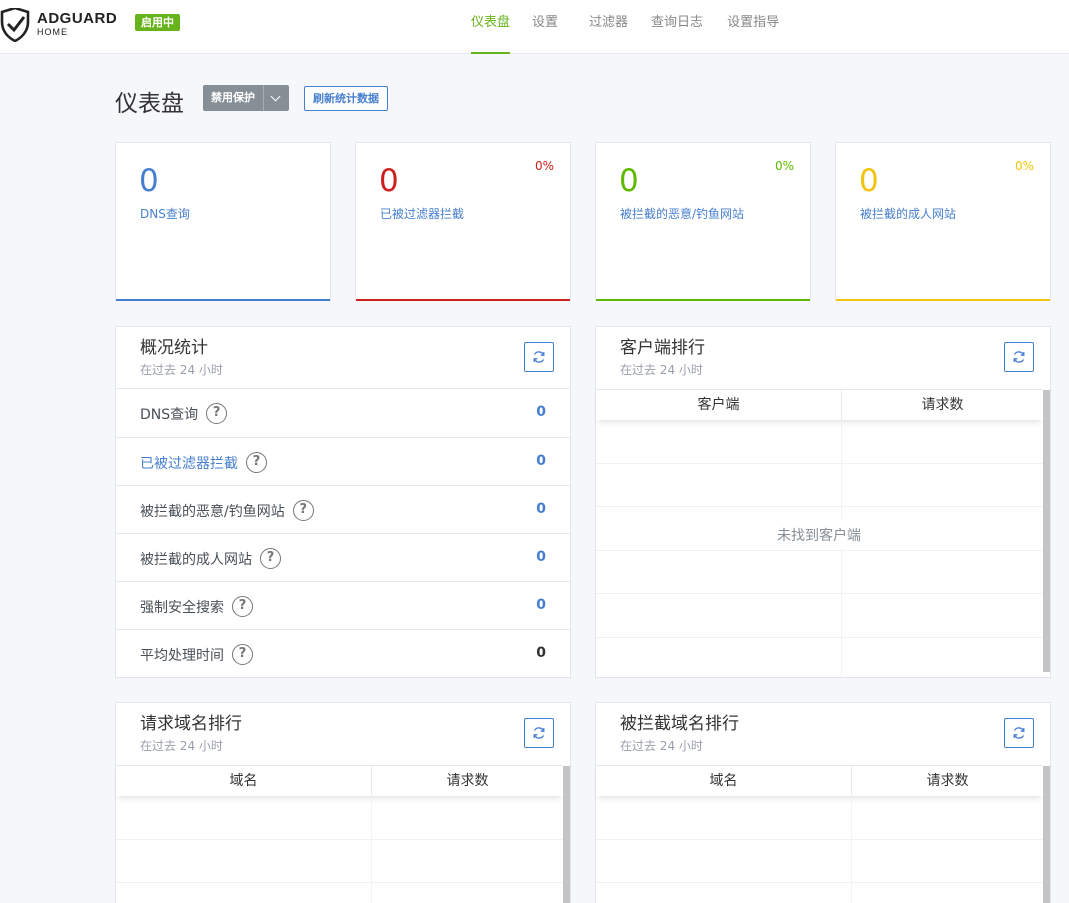 This screenshot has width=1069, height=903. I want to click on row-label-text: DNS查询, so click(169, 414).